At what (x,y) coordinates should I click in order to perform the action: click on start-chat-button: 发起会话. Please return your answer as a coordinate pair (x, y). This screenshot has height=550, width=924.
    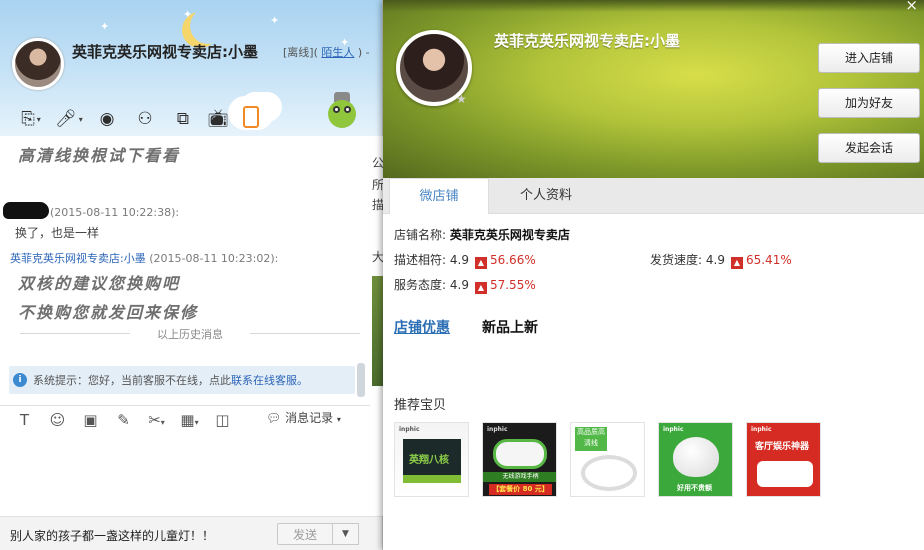
    Looking at the image, I should click on (869, 148).